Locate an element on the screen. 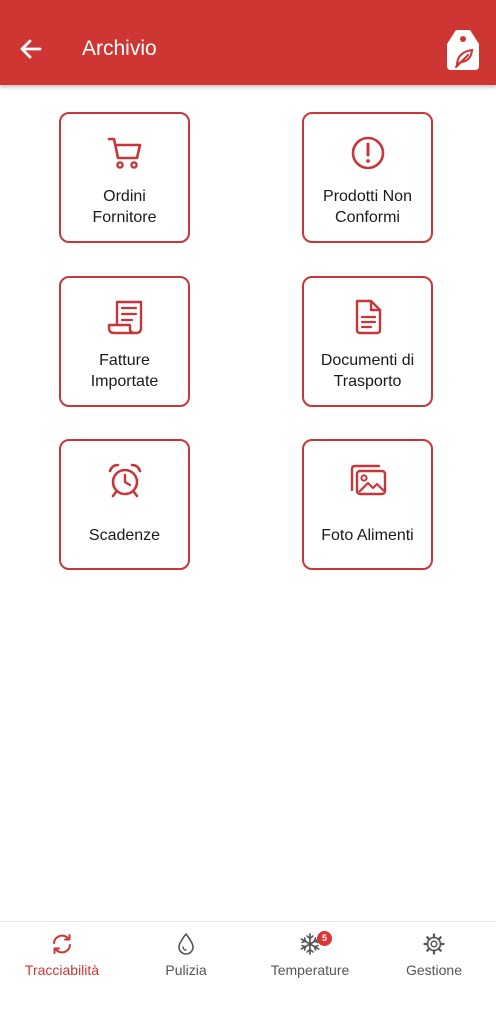  page-title: Archivio is located at coordinates (119, 48).